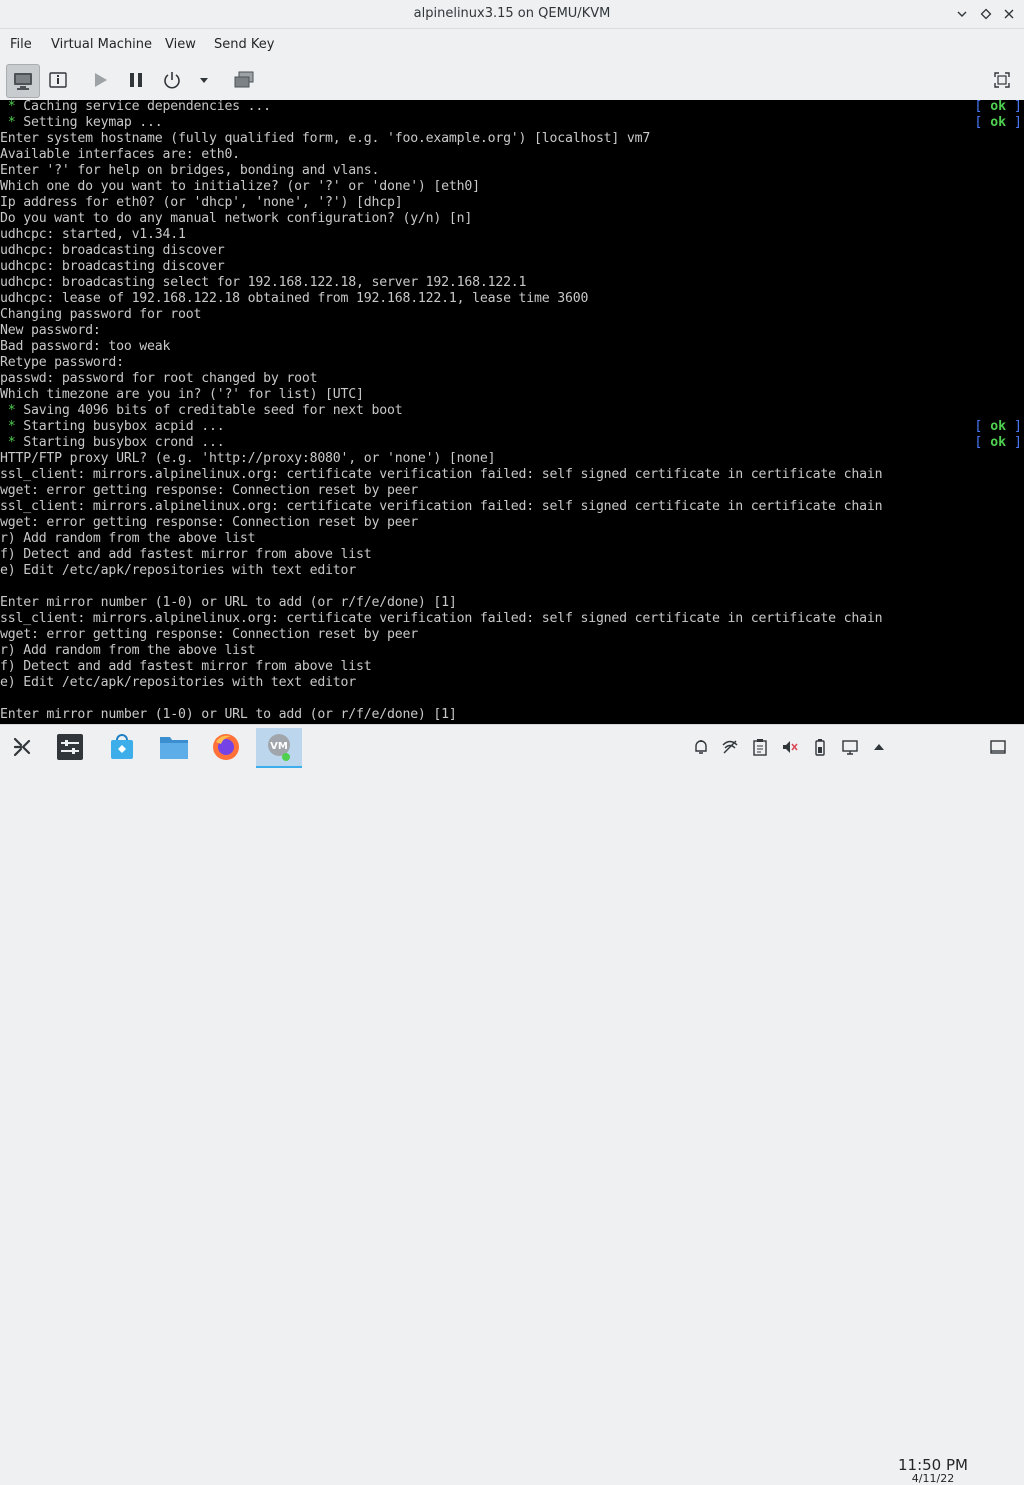  Describe the element at coordinates (122, 747) in the screenshot. I see `discover-store-icon` at that location.